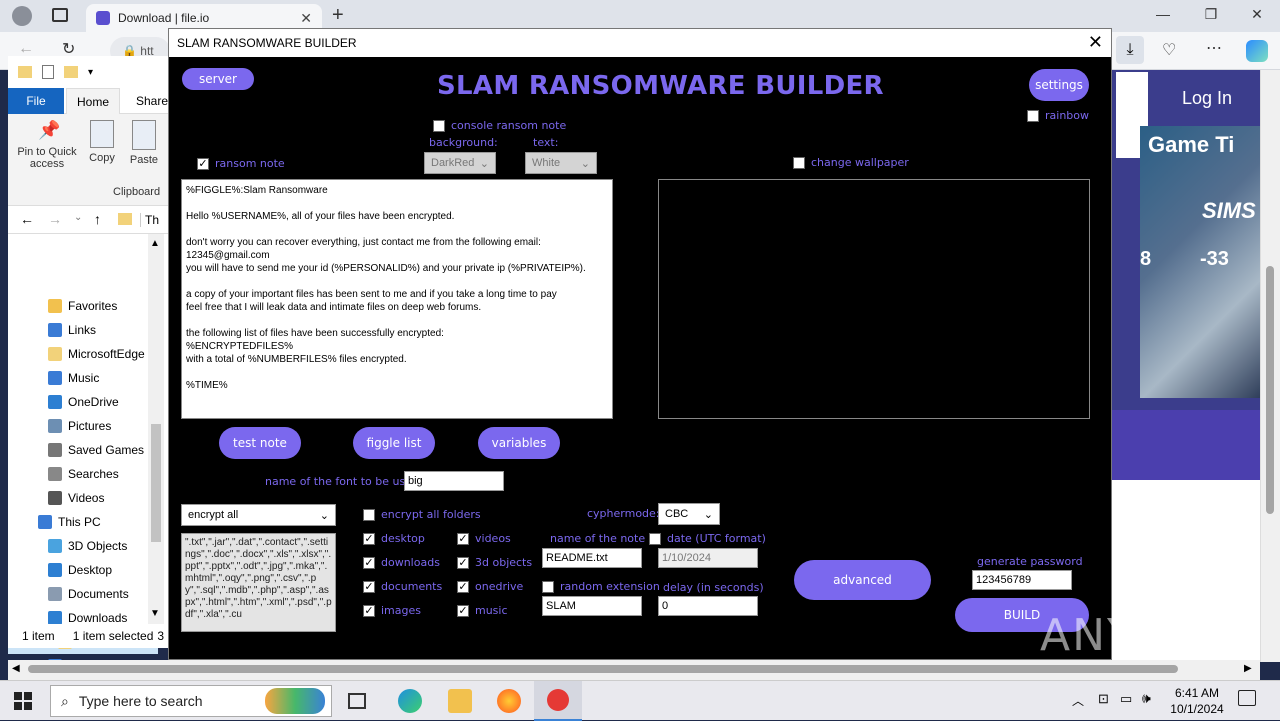 Image resolution: width=1280 pixels, height=721 pixels. What do you see at coordinates (369, 610) in the screenshot?
I see `images-check` at bounding box center [369, 610].